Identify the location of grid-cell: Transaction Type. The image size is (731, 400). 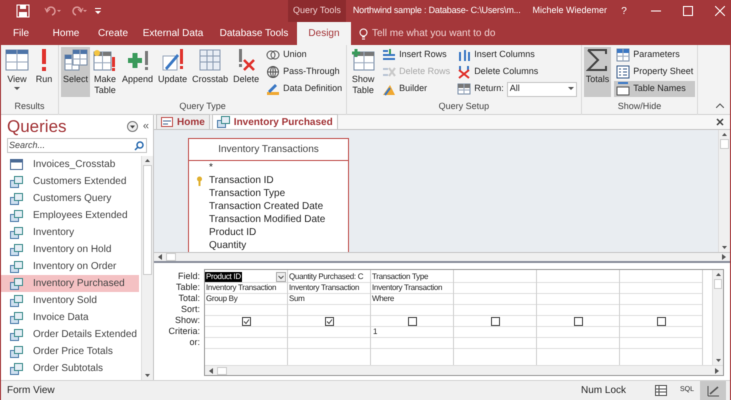
(399, 277).